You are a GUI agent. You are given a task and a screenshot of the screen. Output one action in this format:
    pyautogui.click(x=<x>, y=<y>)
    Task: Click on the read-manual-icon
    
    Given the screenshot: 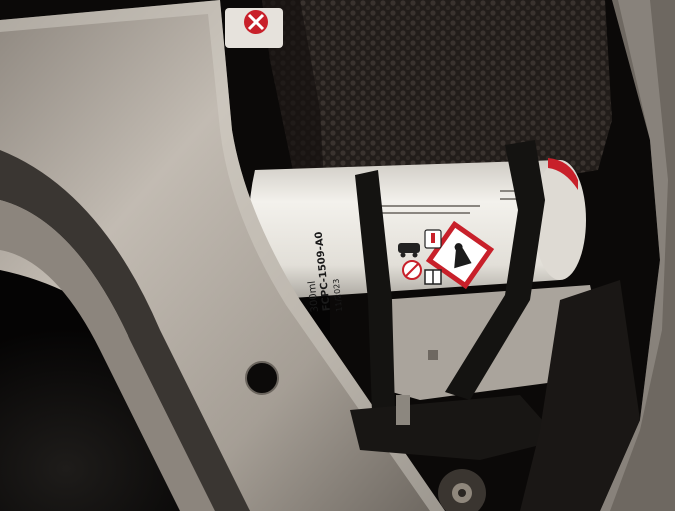 What is the action you would take?
    pyautogui.click(x=433, y=277)
    